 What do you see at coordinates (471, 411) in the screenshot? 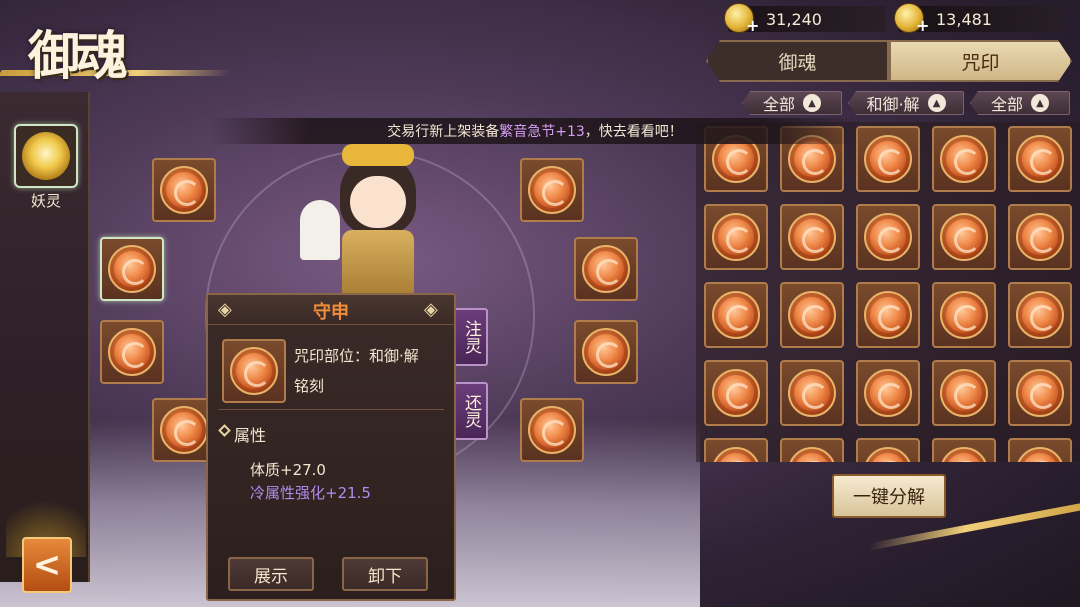
I see `restore-spirit-button: 还灵` at bounding box center [471, 411].